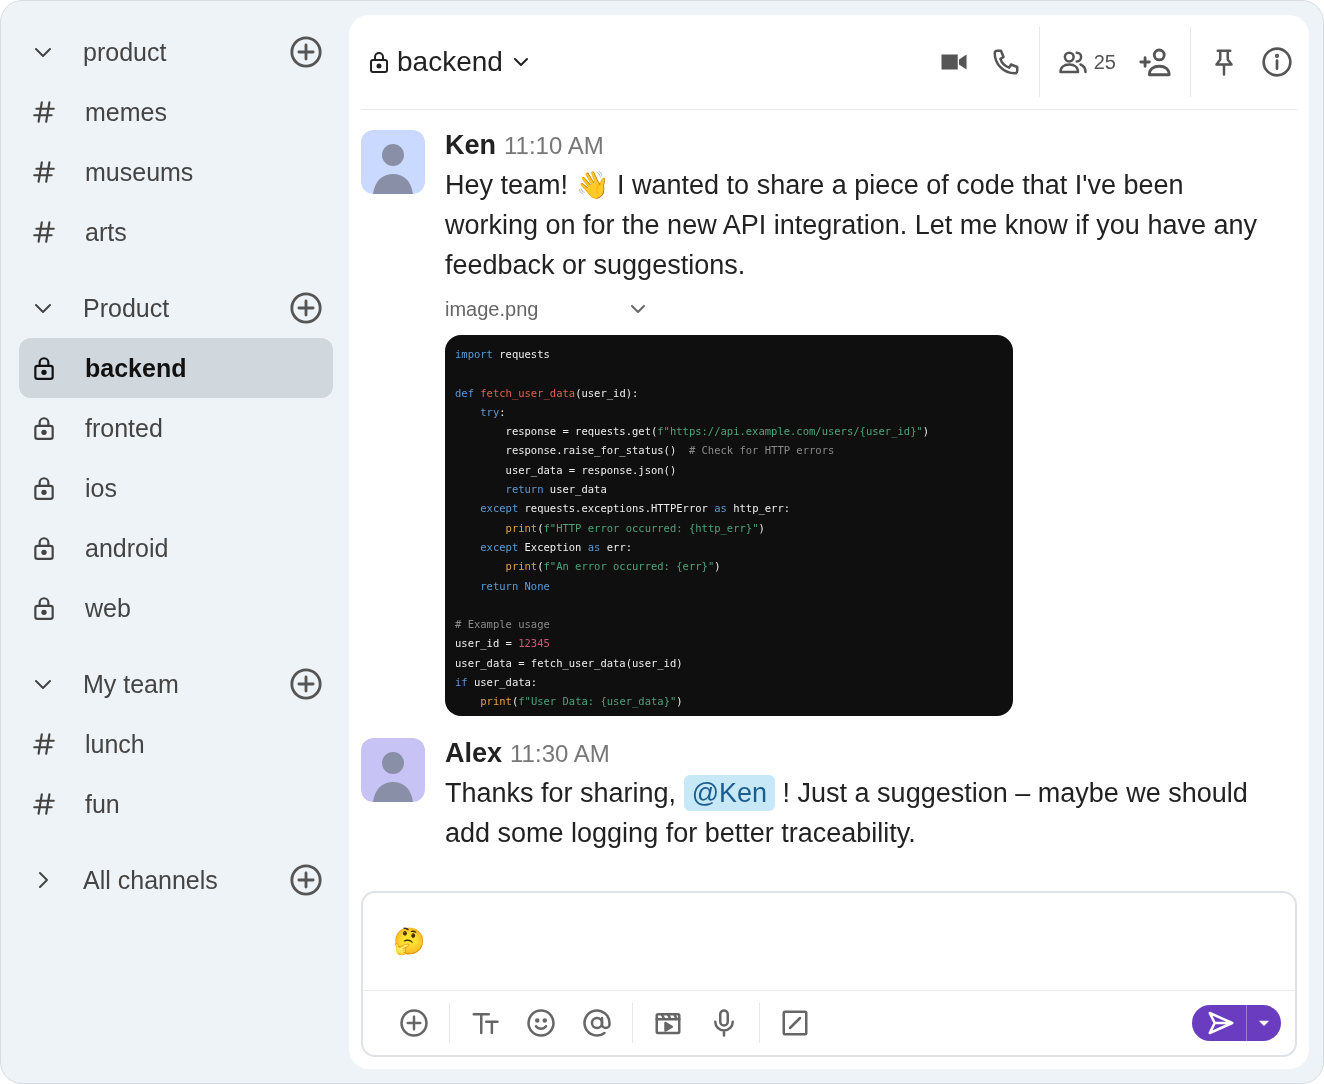  I want to click on channel-item: arts, so click(176, 232).